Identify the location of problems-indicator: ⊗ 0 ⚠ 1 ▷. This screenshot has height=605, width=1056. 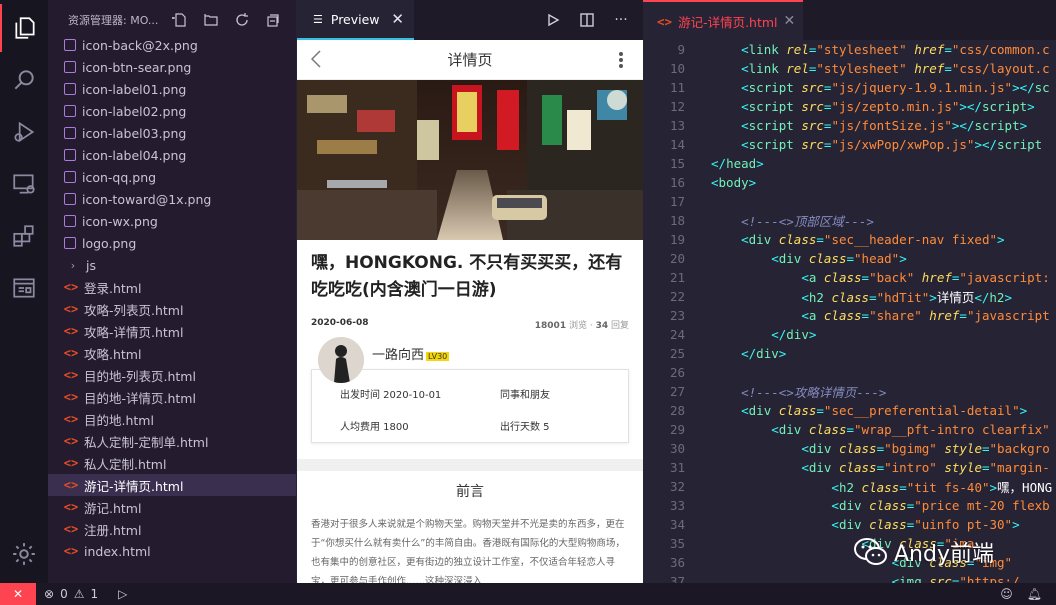
(85, 594).